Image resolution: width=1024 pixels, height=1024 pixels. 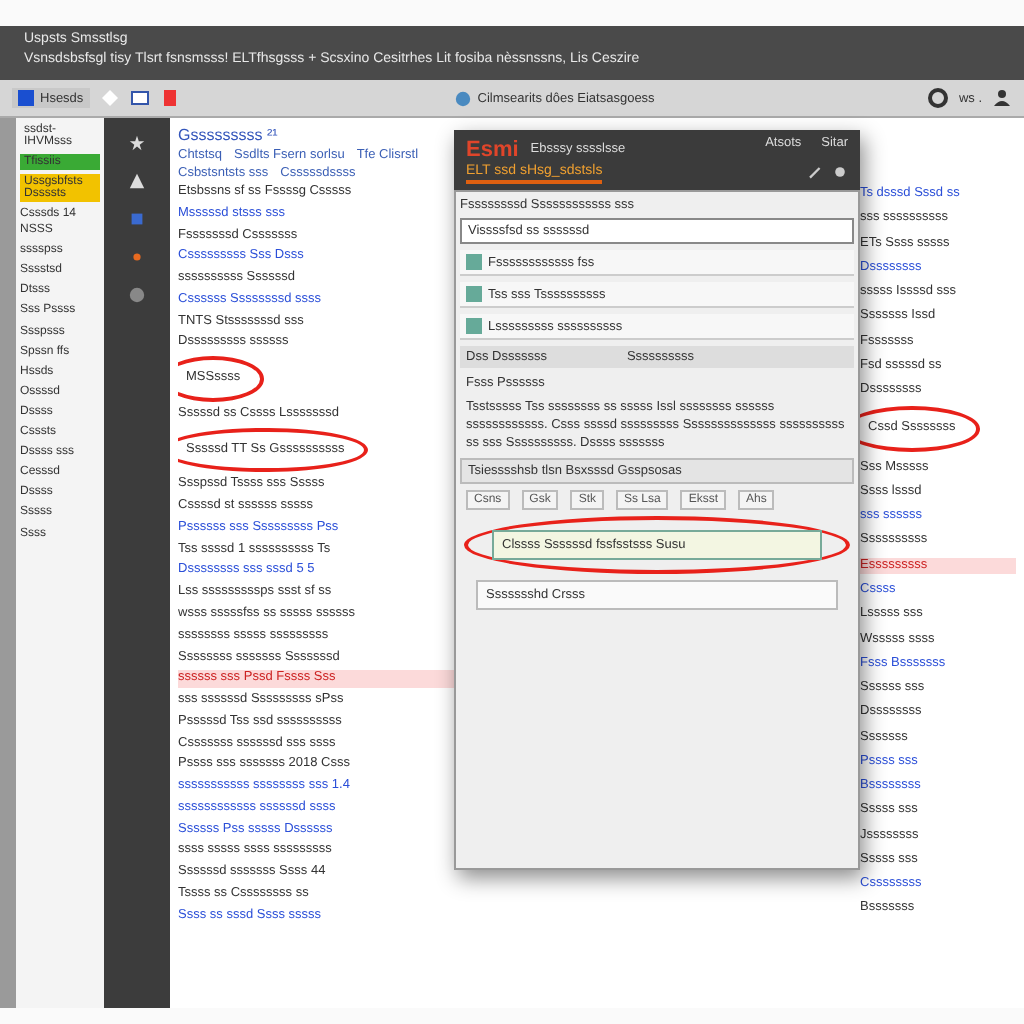 I want to click on app-icon, so click(x=26, y=98).